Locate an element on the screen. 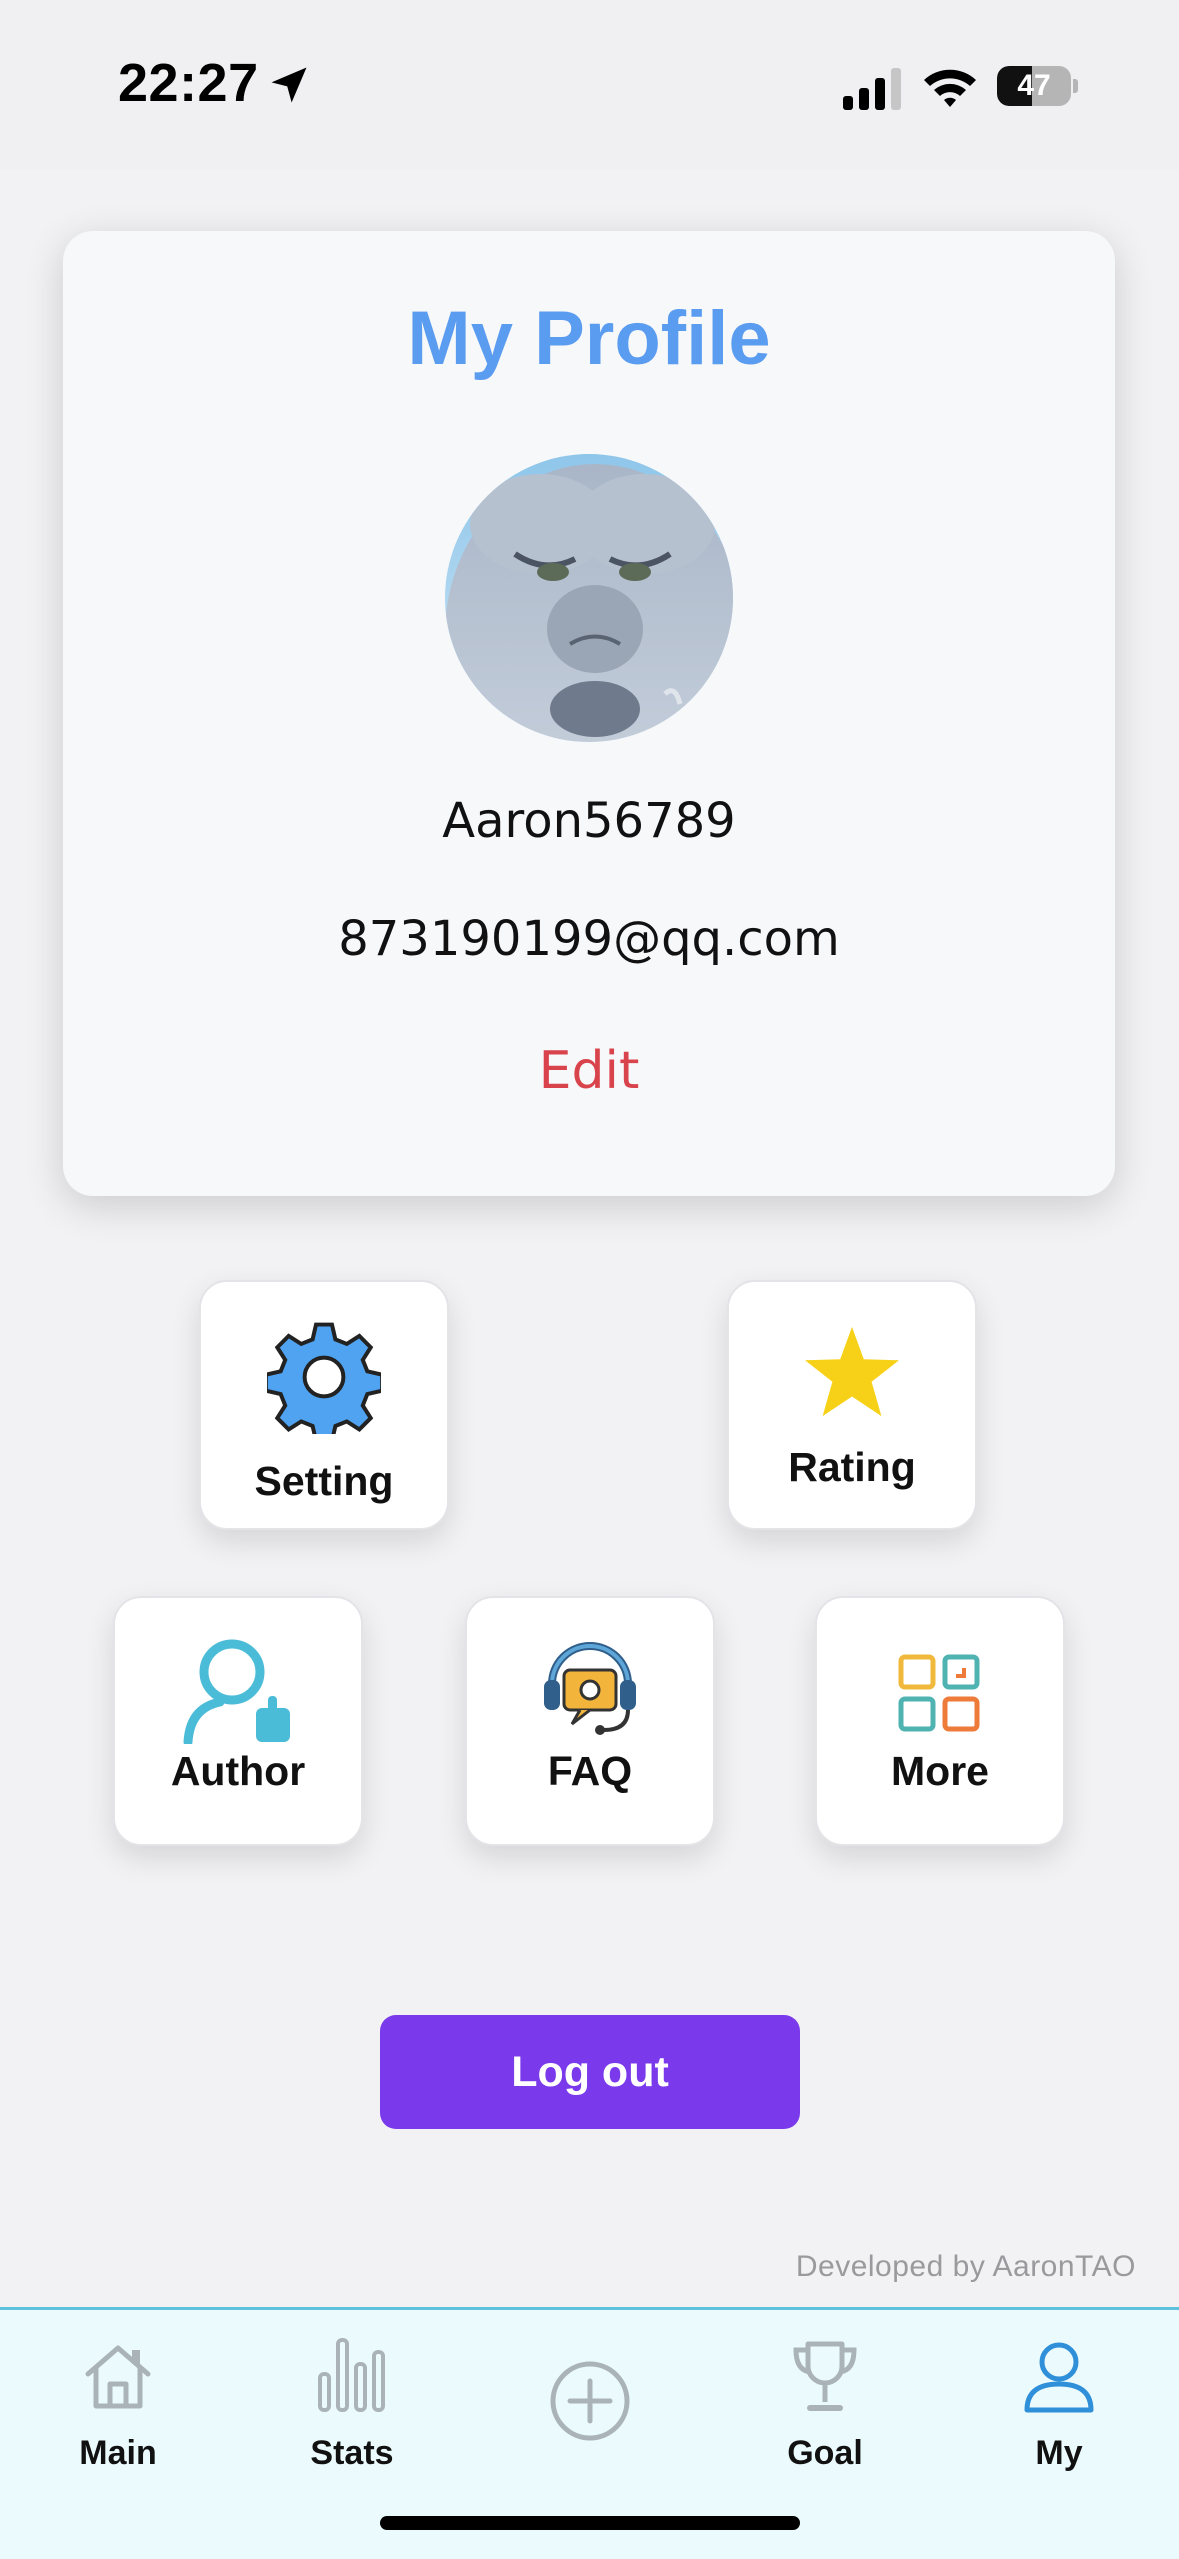 This screenshot has height=2559, width=1179. edit-button: Edit is located at coordinates (589, 1071).